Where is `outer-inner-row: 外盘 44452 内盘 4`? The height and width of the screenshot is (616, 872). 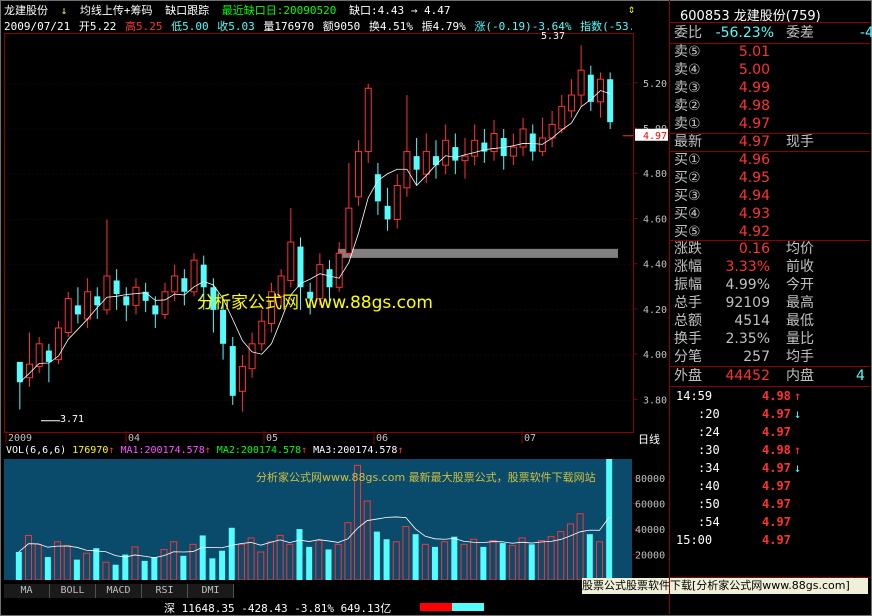 outer-inner-row: 外盘 44452 内盘 4 is located at coordinates (772, 376).